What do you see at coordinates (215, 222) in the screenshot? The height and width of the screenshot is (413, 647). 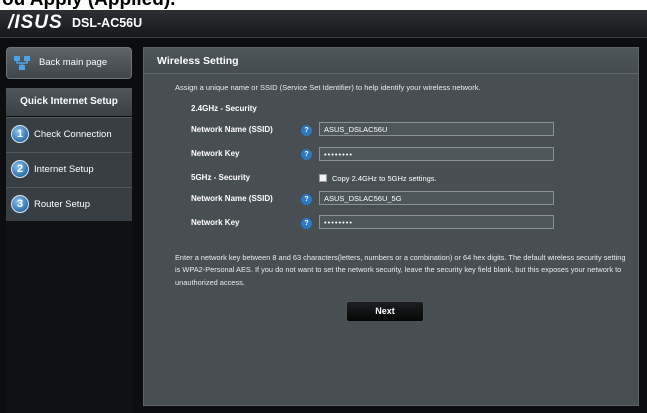 I see `key-5-label: Network Key` at bounding box center [215, 222].